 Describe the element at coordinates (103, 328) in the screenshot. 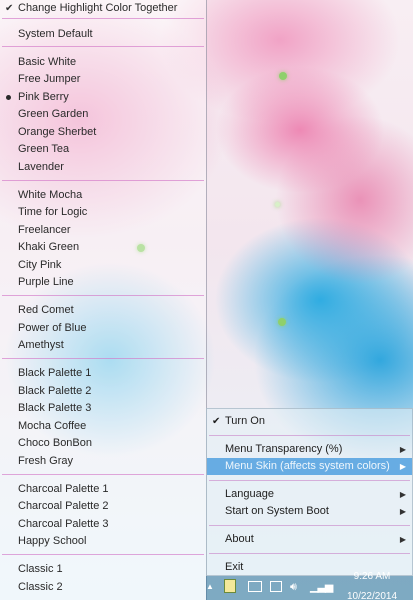

I see `menu-item-power-of-blue: Power of Blue` at that location.